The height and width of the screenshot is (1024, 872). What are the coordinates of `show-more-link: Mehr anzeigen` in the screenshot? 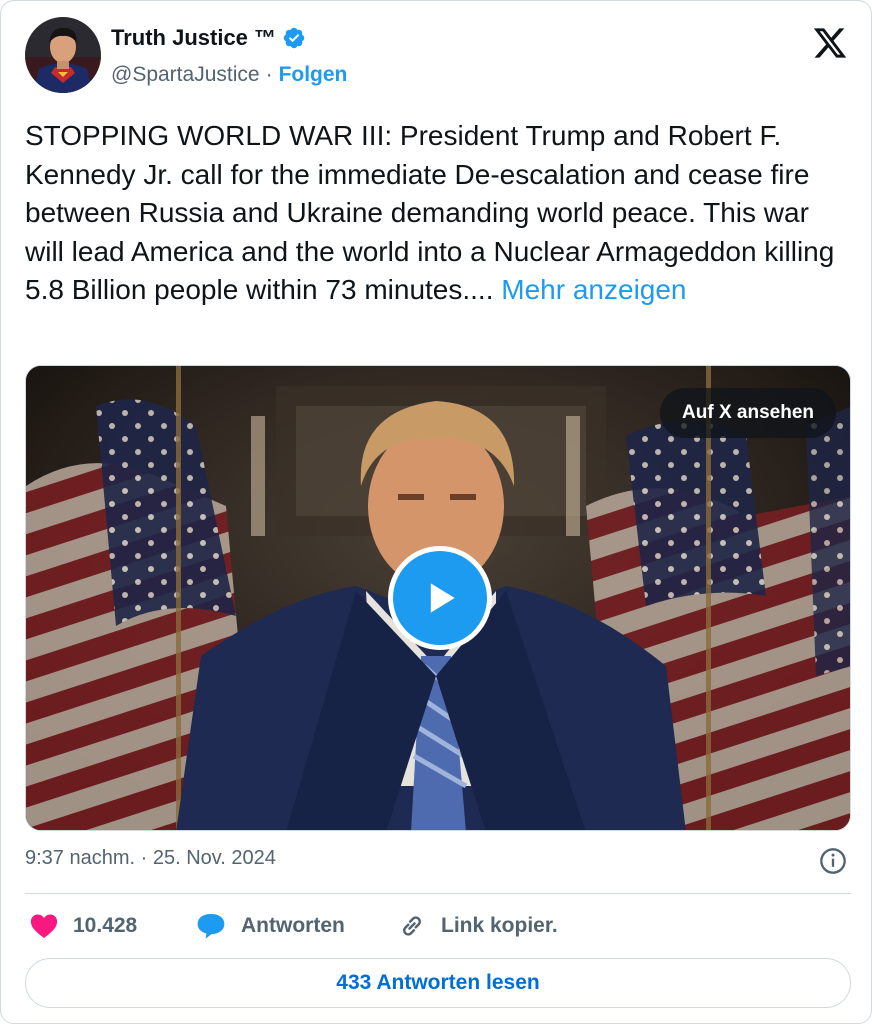 It's located at (593, 289).